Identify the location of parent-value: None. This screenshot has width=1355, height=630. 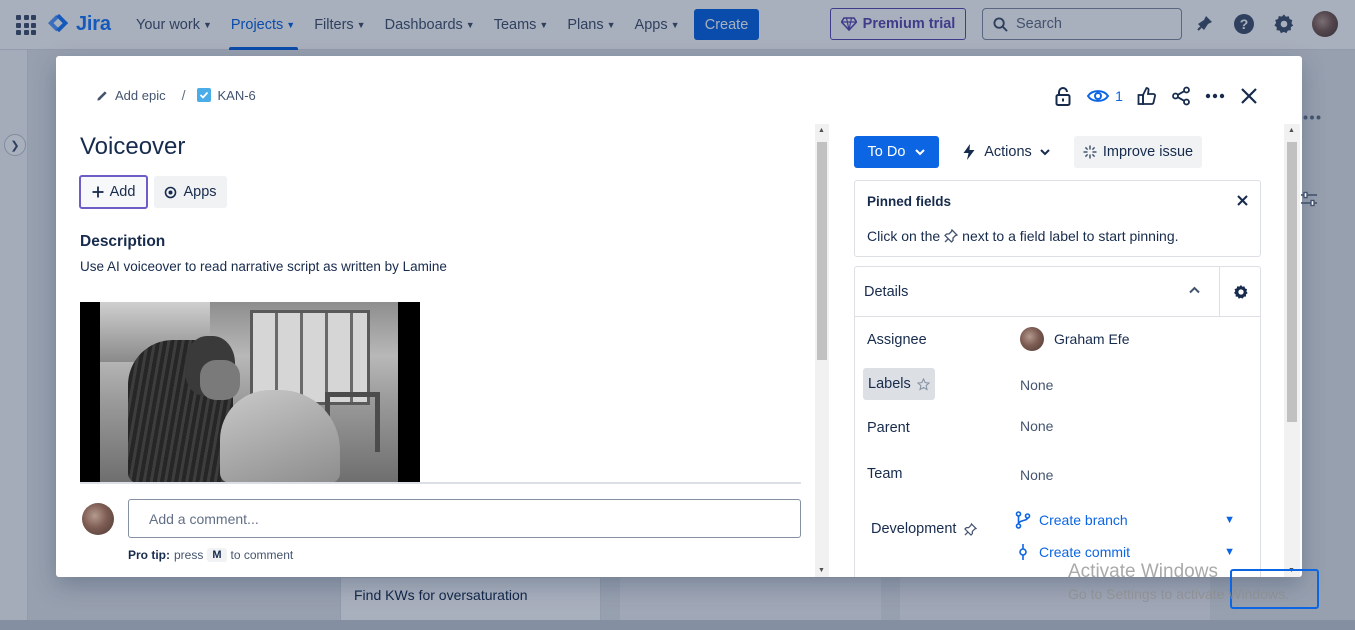
(1036, 426).